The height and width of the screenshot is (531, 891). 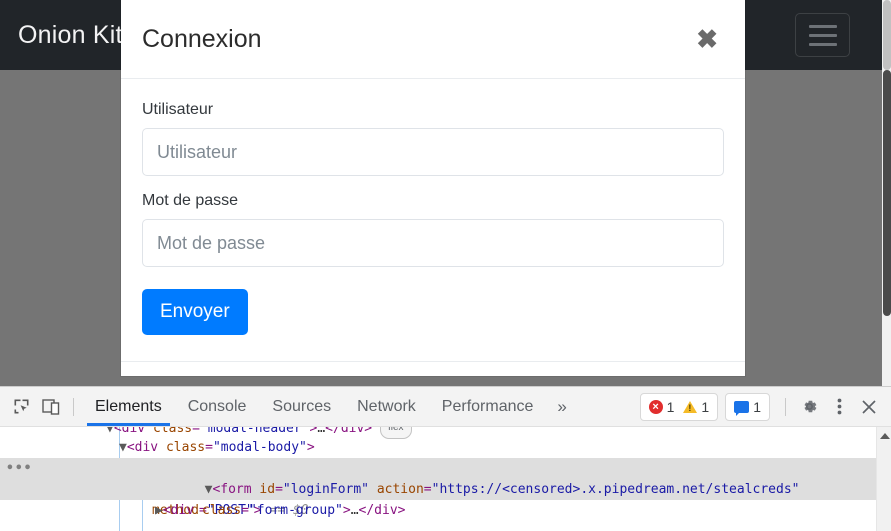 What do you see at coordinates (869, 407) in the screenshot?
I see `close-devtools-icon` at bounding box center [869, 407].